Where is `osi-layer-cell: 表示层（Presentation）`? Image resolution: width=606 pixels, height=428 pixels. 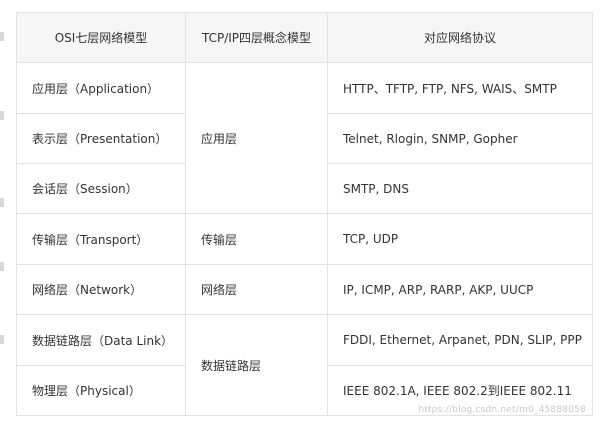 osi-layer-cell: 表示层（Presentation） is located at coordinates (101, 138).